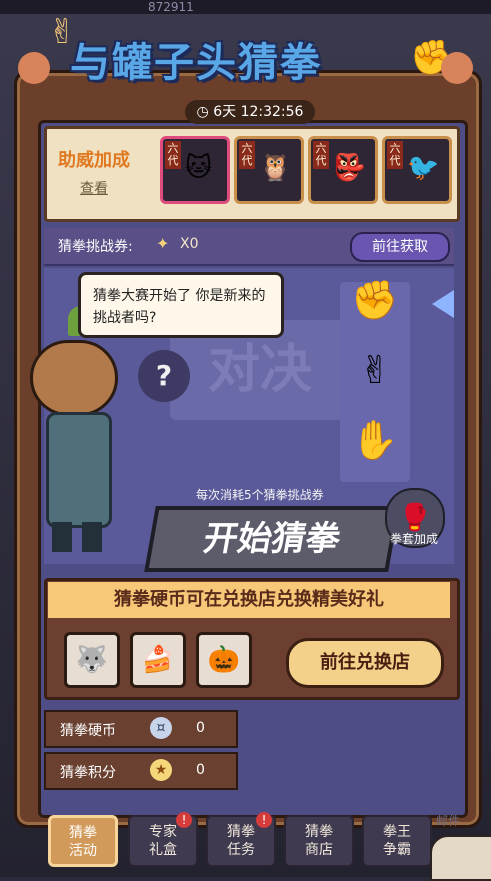 This screenshot has height=881, width=491. Describe the element at coordinates (249, 600) in the screenshot. I see `shop-banner: 猜拳硬币可在兑换店兑换精美好礼` at that location.